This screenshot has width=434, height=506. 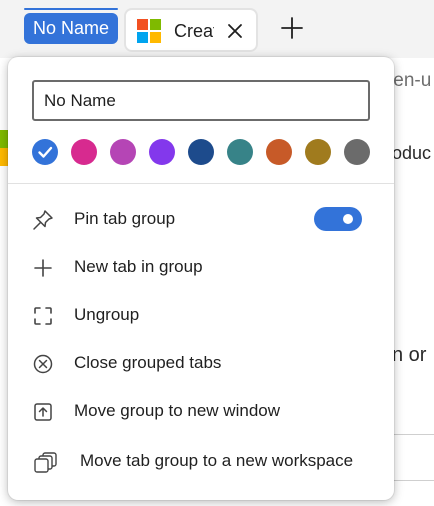 What do you see at coordinates (194, 31) in the screenshot?
I see `tab-title: Creat` at bounding box center [194, 31].